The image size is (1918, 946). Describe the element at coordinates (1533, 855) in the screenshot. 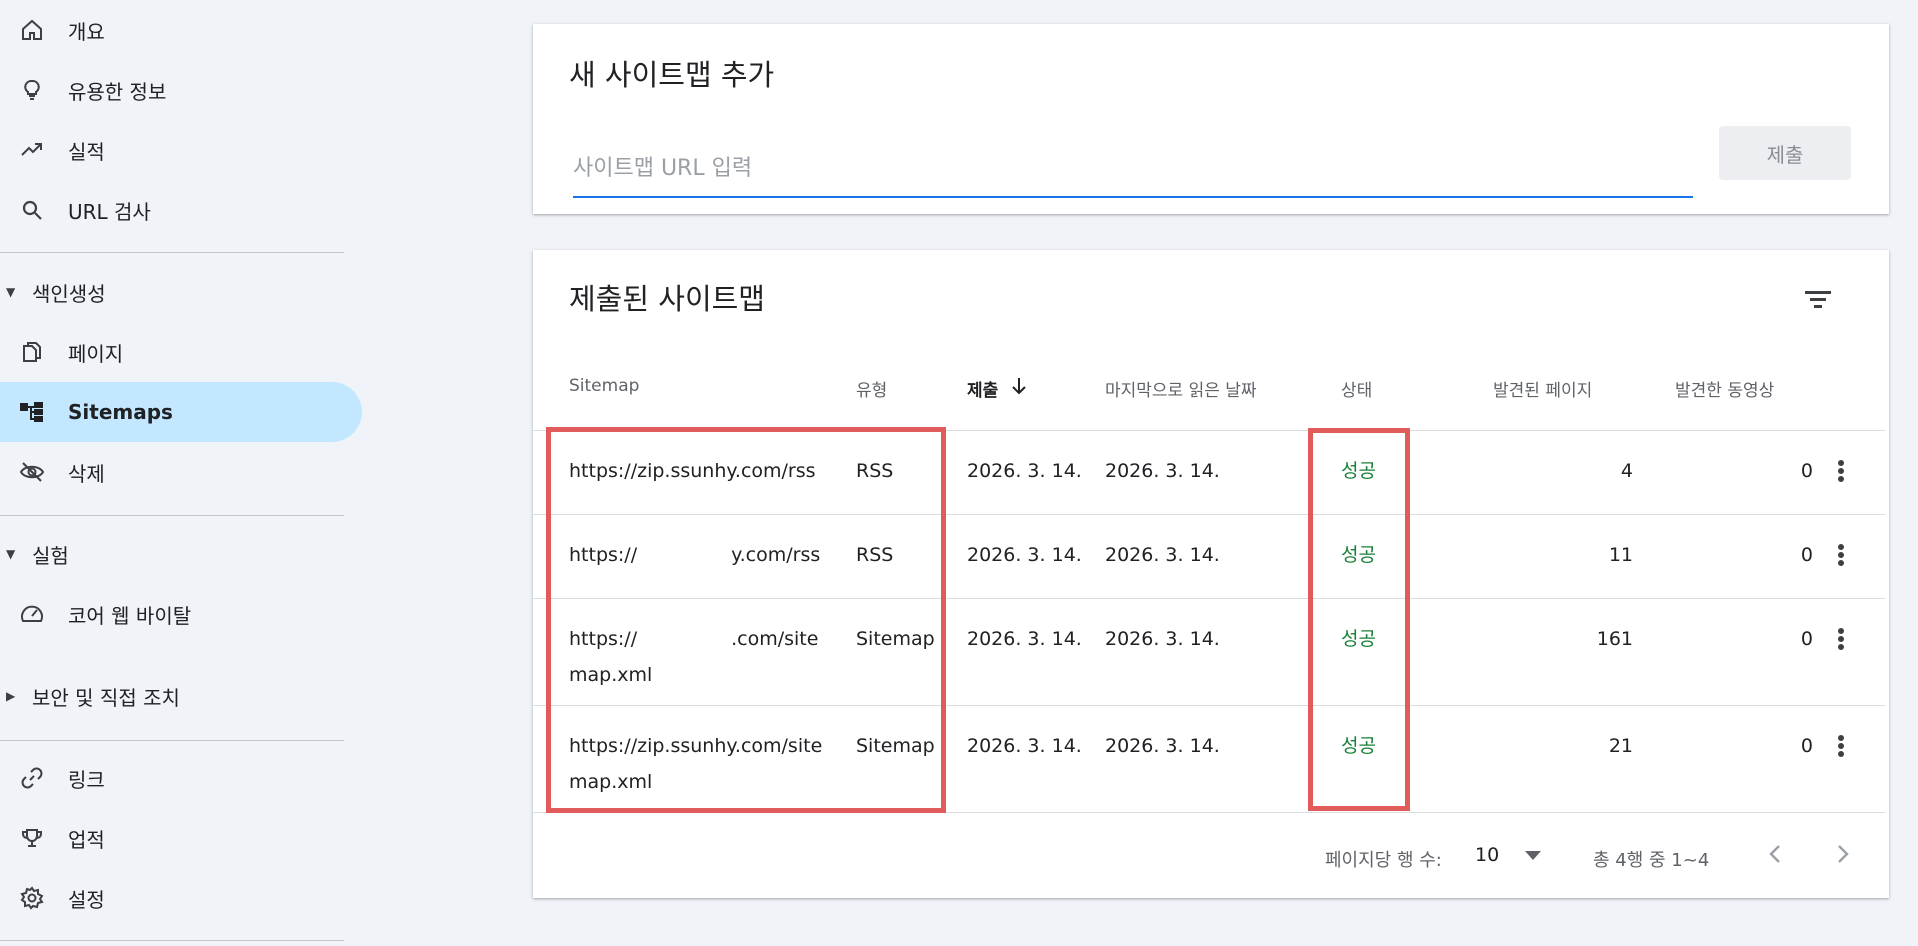

I see `dropdown-arrow-icon` at that location.